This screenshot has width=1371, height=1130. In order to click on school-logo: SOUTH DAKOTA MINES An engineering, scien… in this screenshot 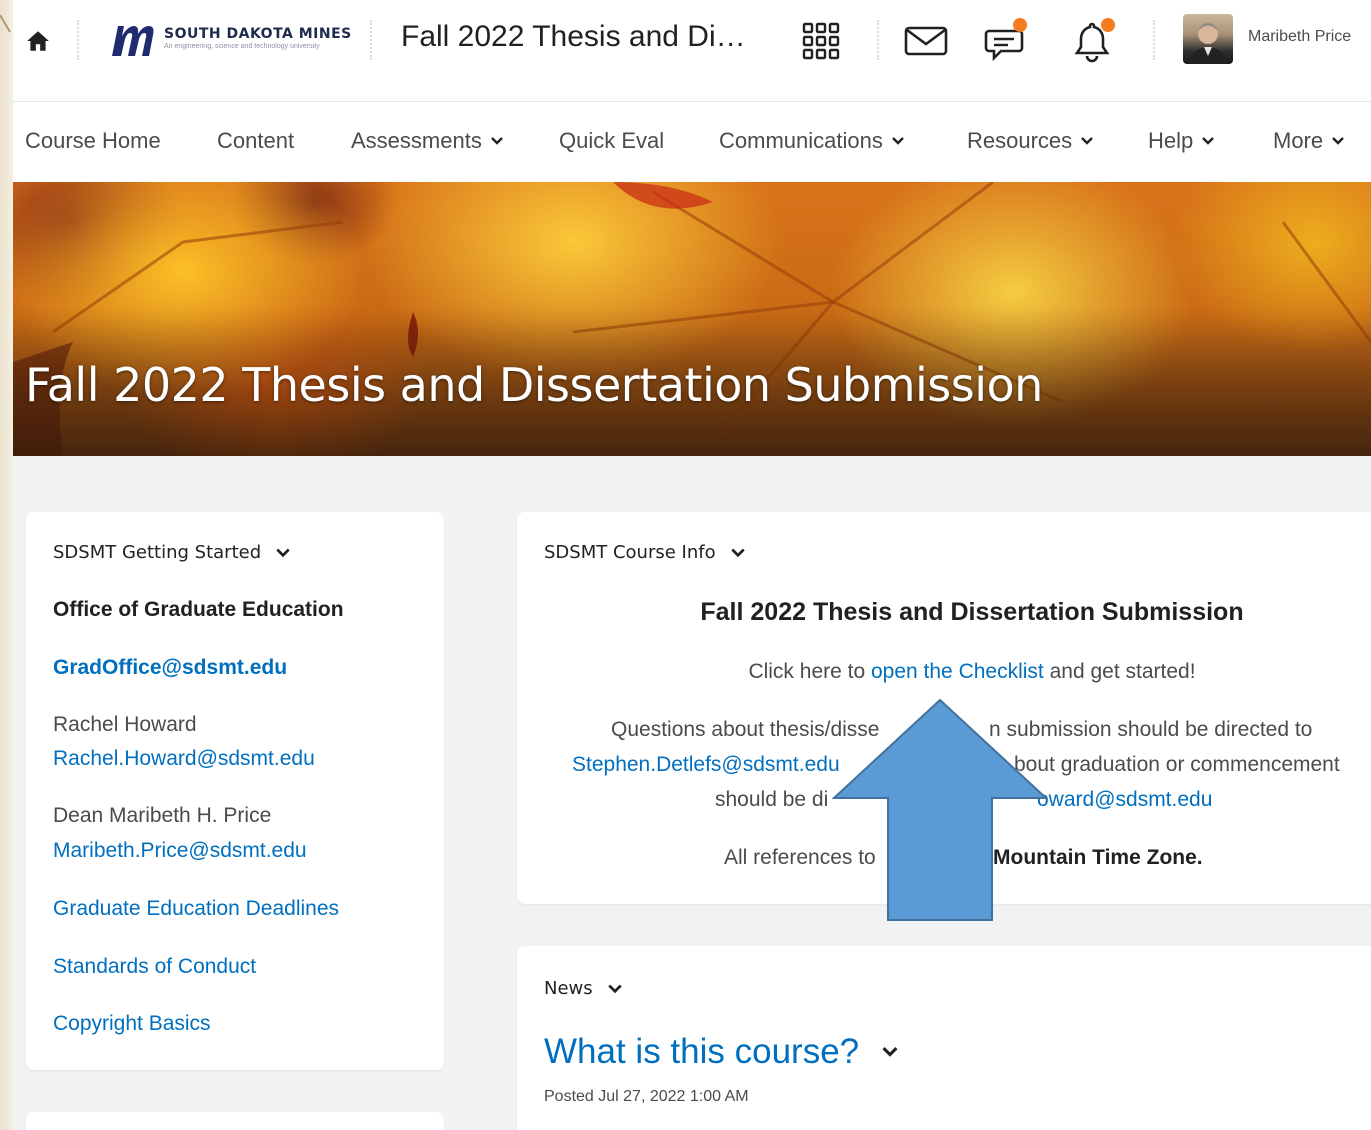, I will do `click(229, 40)`.